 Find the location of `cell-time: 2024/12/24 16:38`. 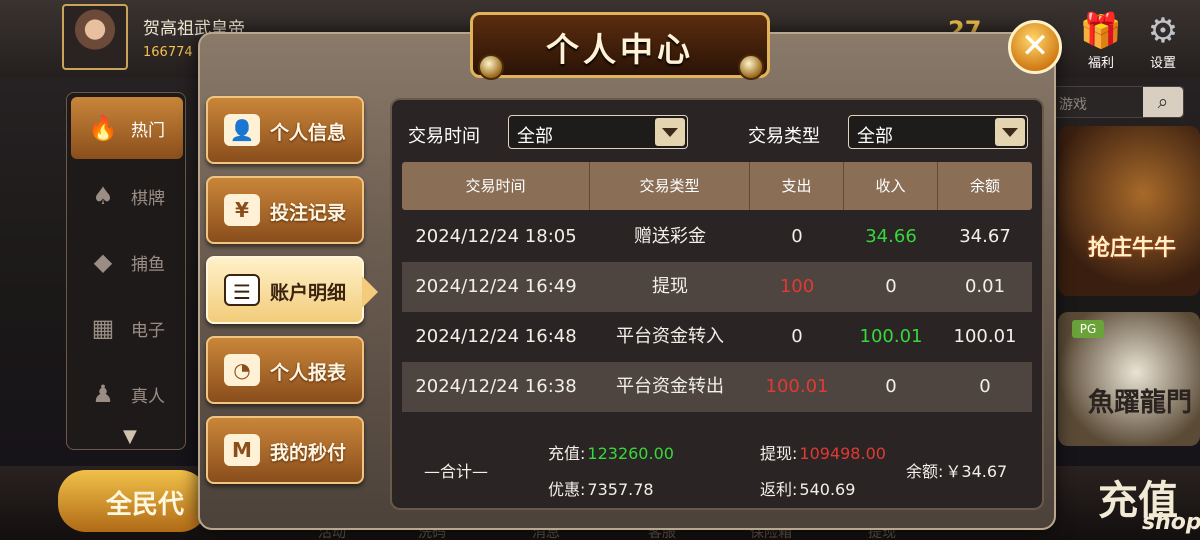

cell-time: 2024/12/24 16:38 is located at coordinates (496, 386).